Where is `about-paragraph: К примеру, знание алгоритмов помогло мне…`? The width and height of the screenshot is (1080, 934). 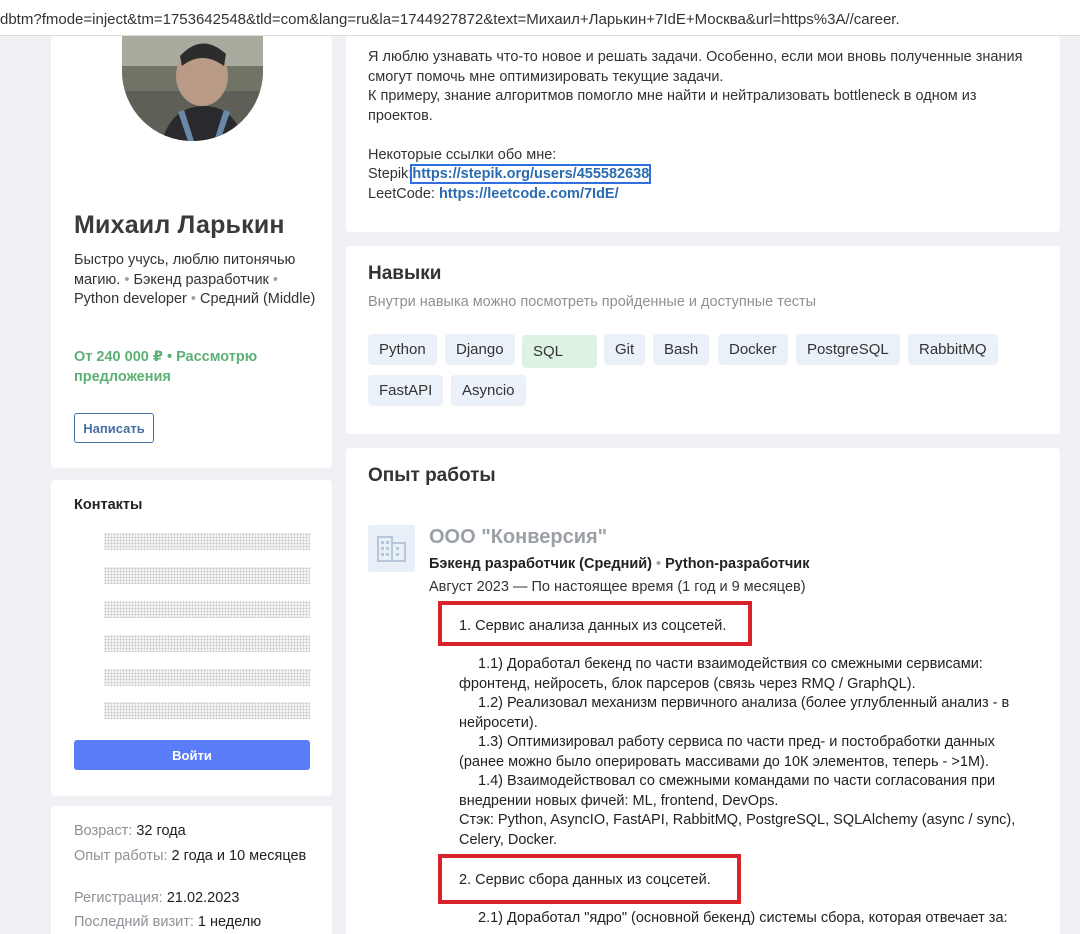
about-paragraph: К примеру, знание алгоритмов помогло мне… is located at coordinates (672, 106).